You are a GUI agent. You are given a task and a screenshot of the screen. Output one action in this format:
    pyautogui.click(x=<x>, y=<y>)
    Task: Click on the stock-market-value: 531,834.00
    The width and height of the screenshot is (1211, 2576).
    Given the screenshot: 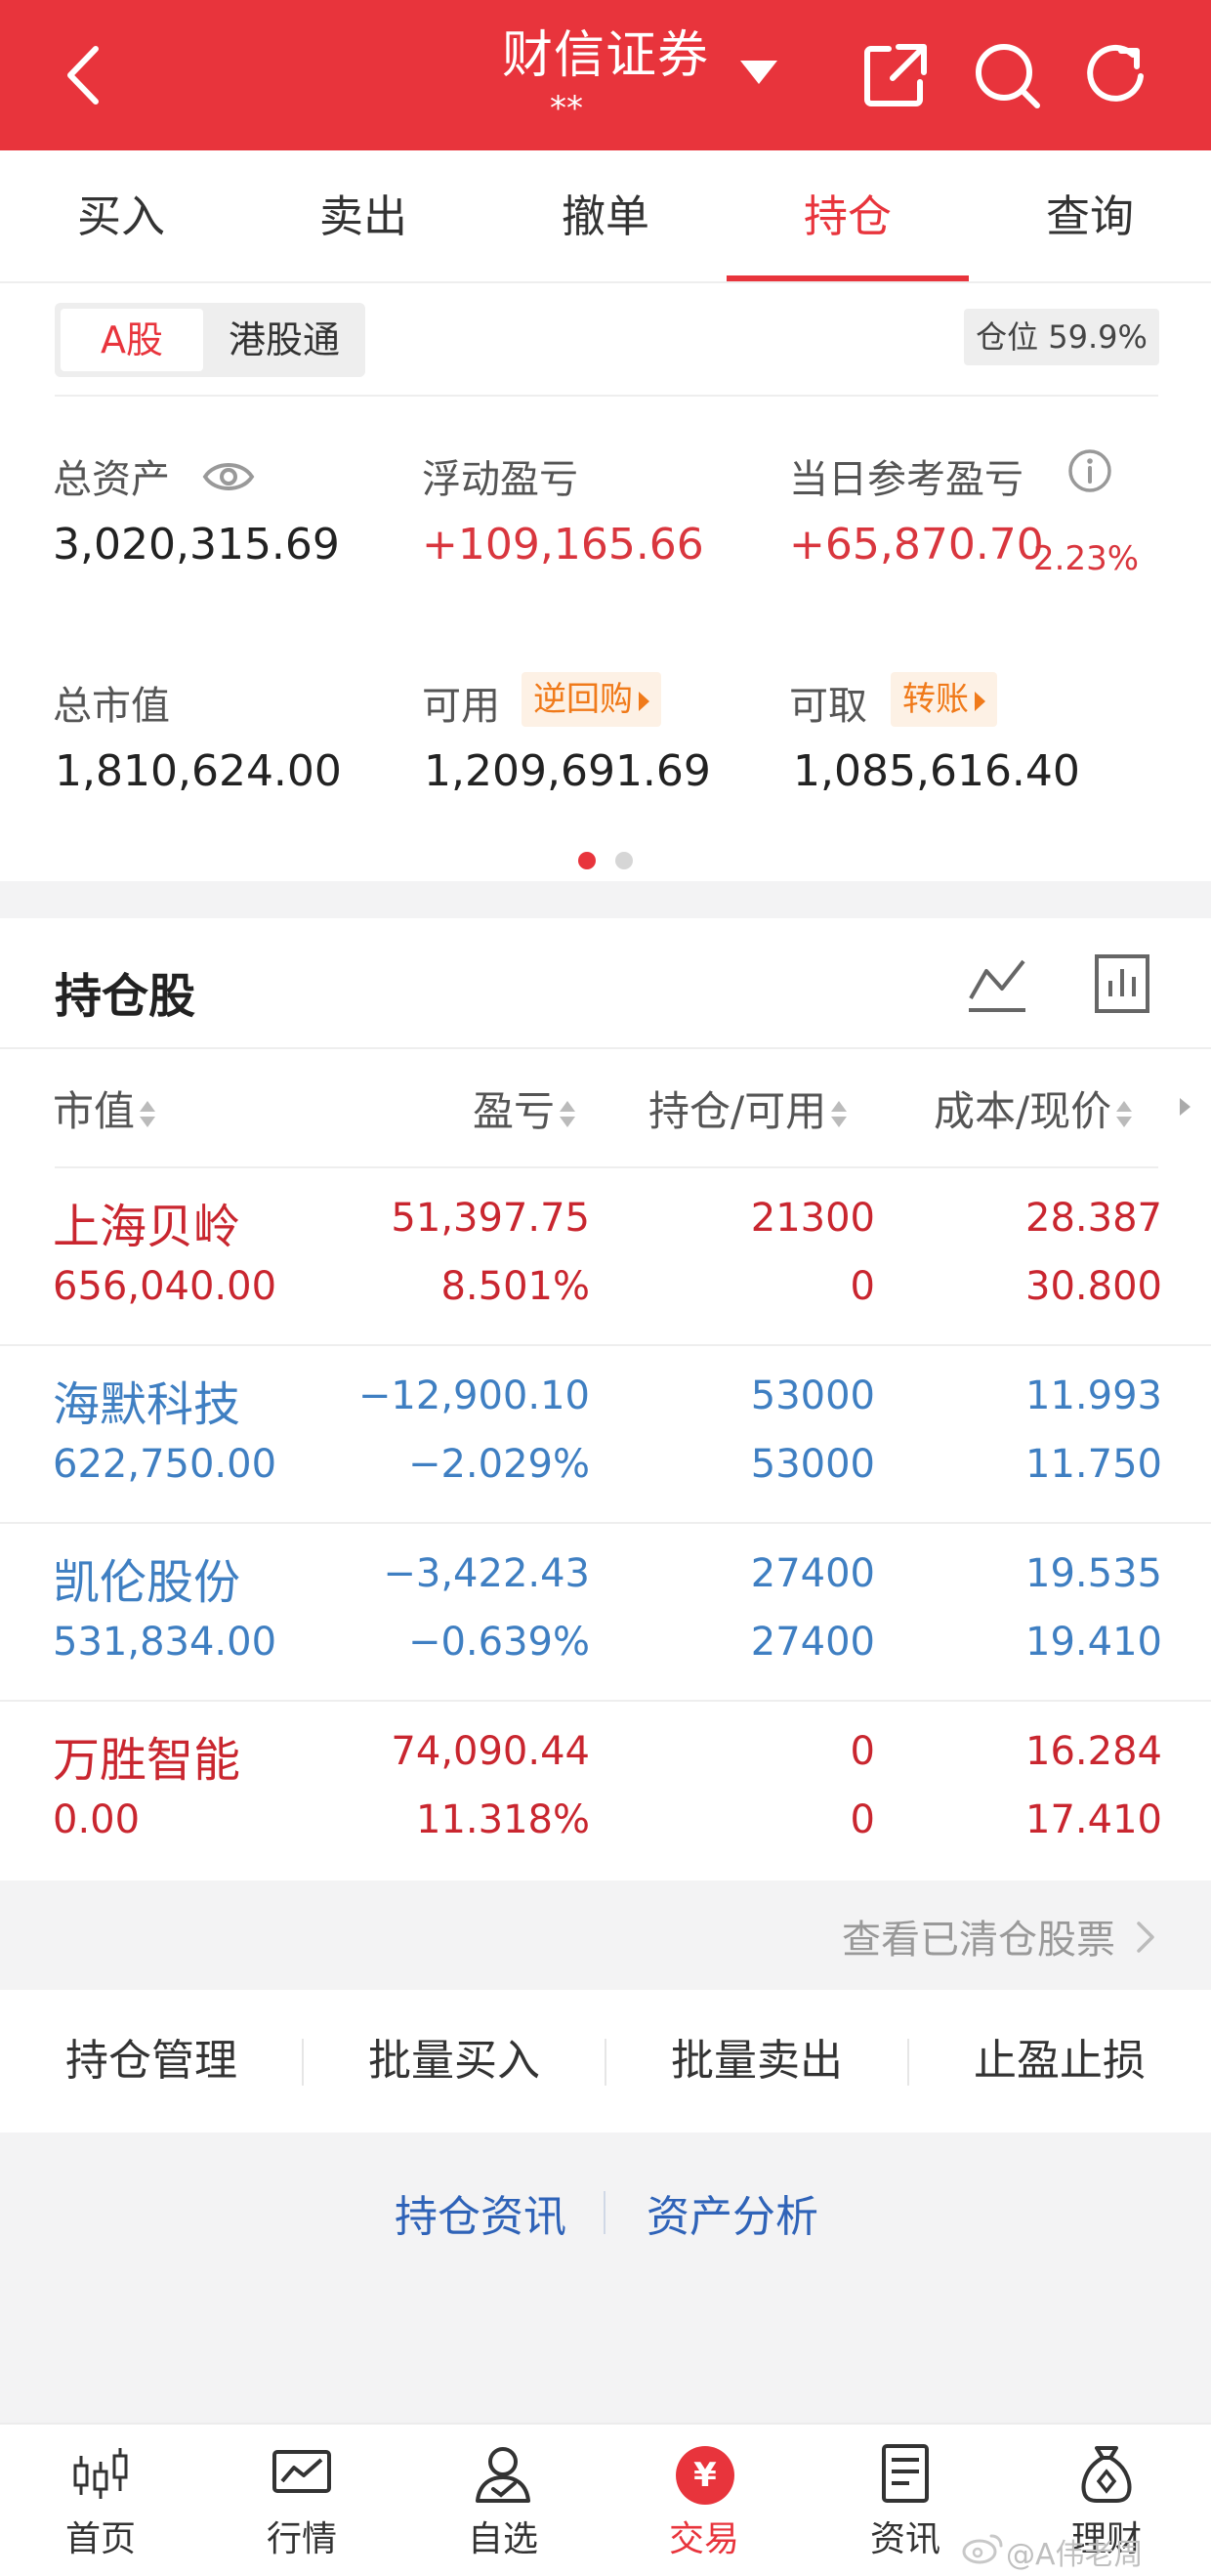 What is the action you would take?
    pyautogui.click(x=165, y=1642)
    